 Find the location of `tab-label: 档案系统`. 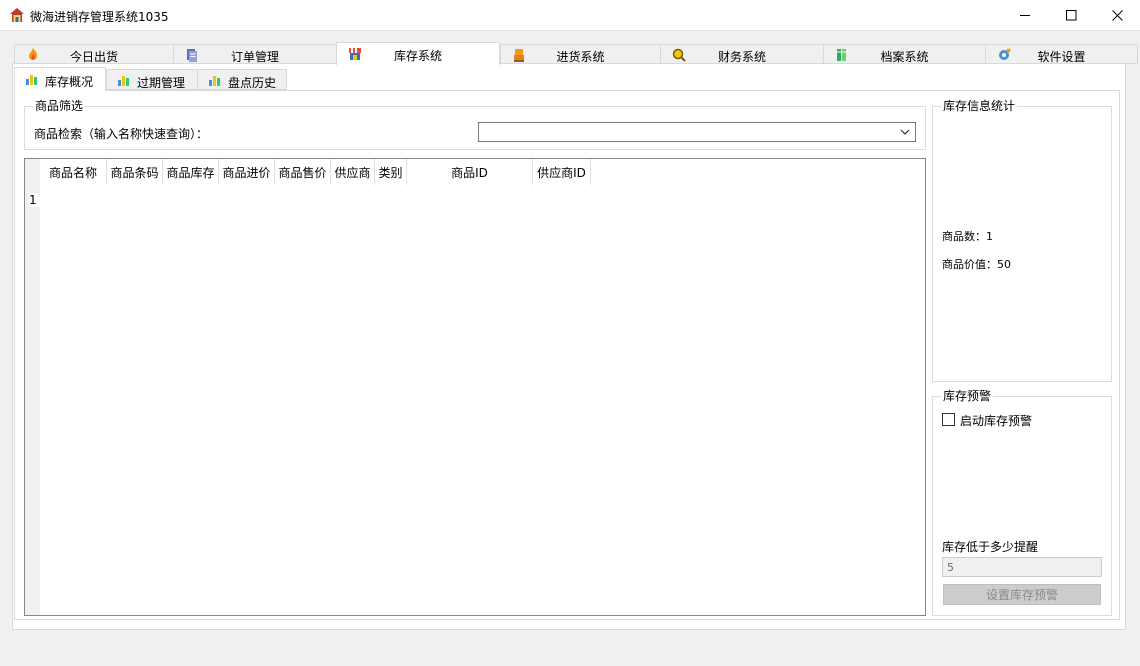

tab-label: 档案系统 is located at coordinates (904, 57).